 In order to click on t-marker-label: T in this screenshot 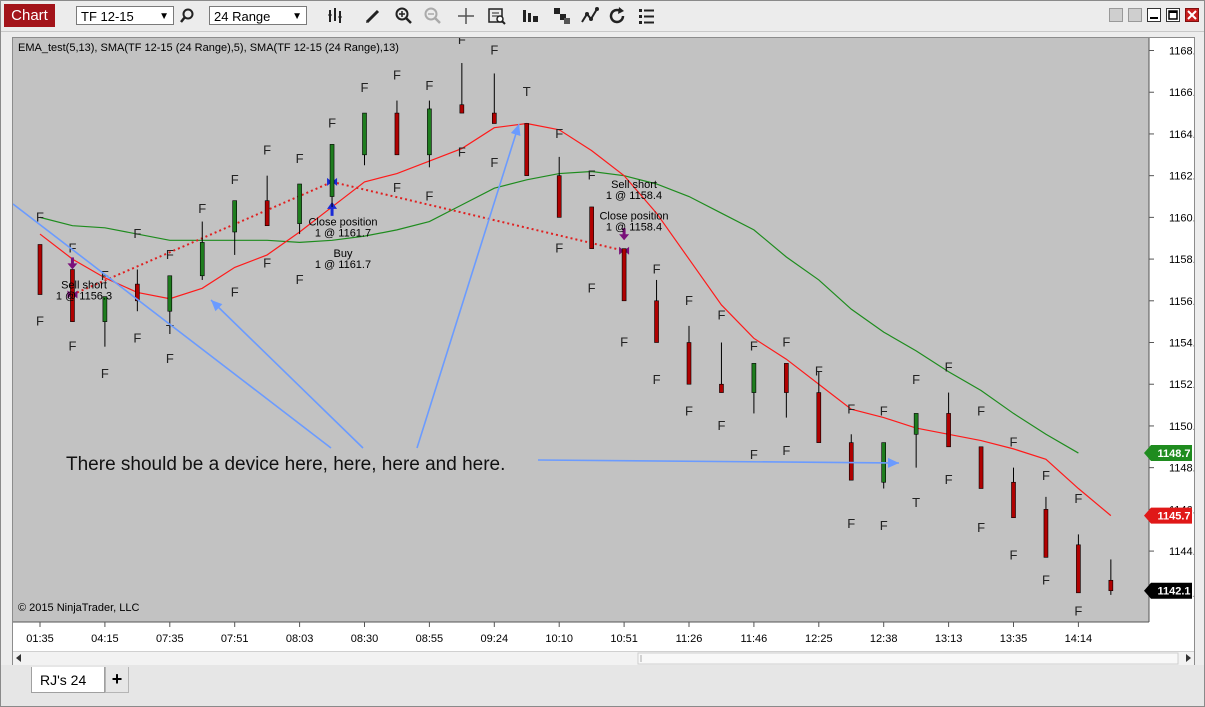, I will do `click(916, 502)`.